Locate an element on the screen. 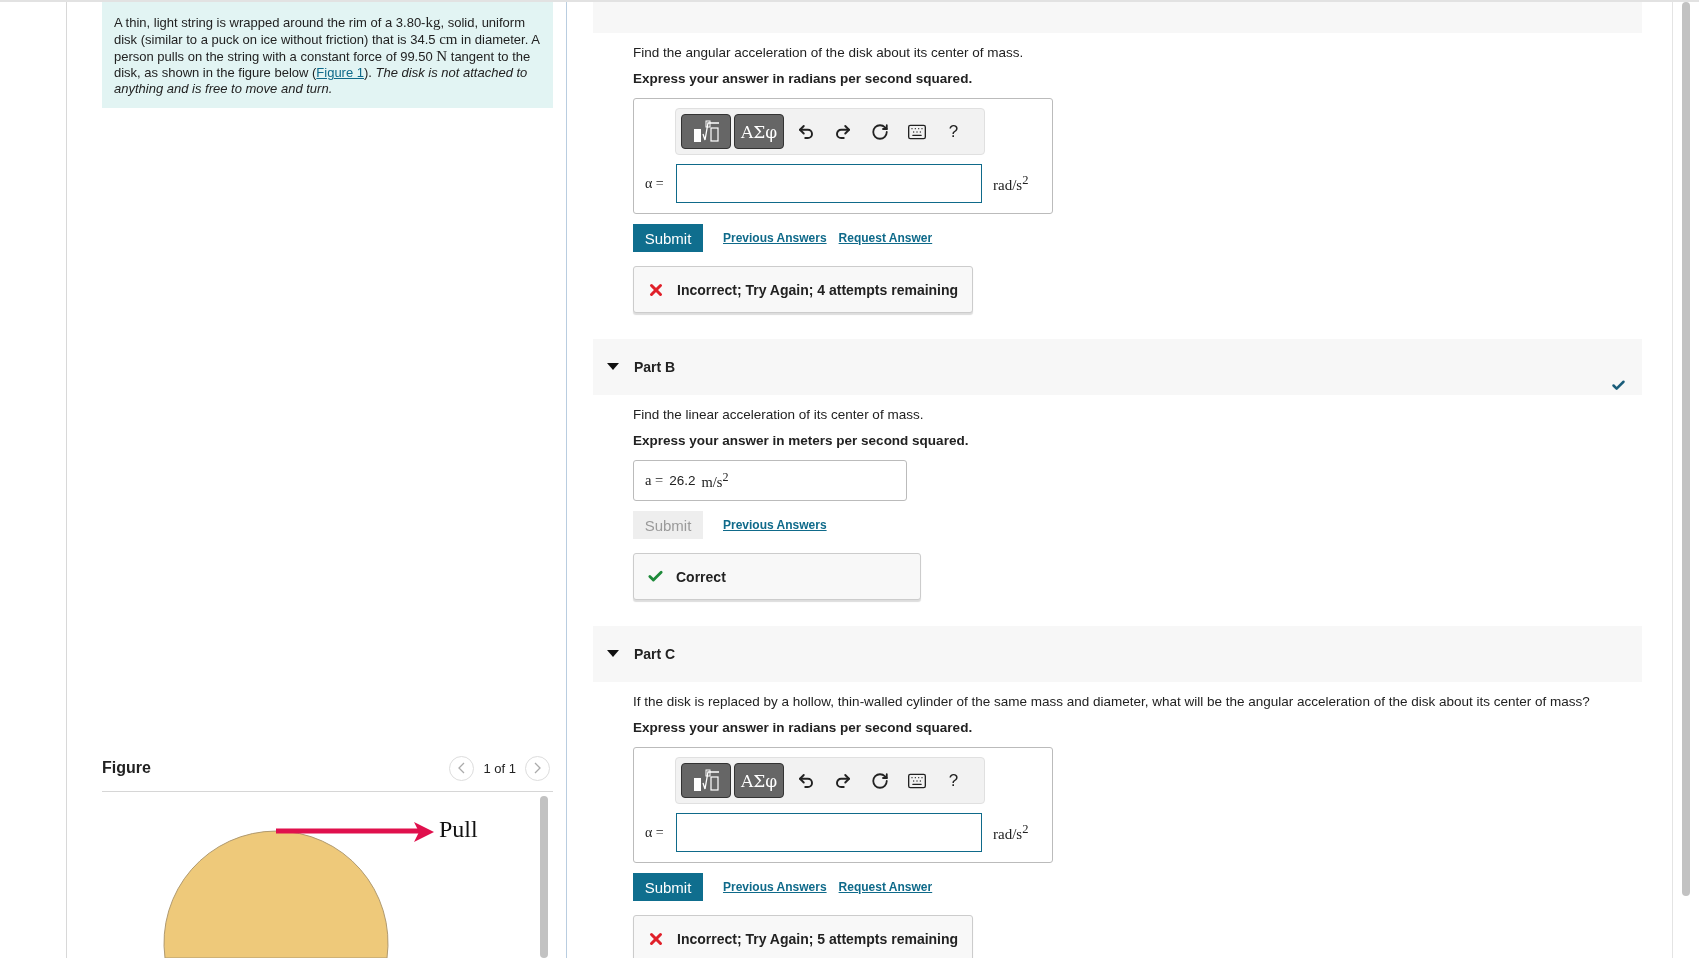 This screenshot has height=958, width=1699. chevron-right-icon is located at coordinates (537, 768).